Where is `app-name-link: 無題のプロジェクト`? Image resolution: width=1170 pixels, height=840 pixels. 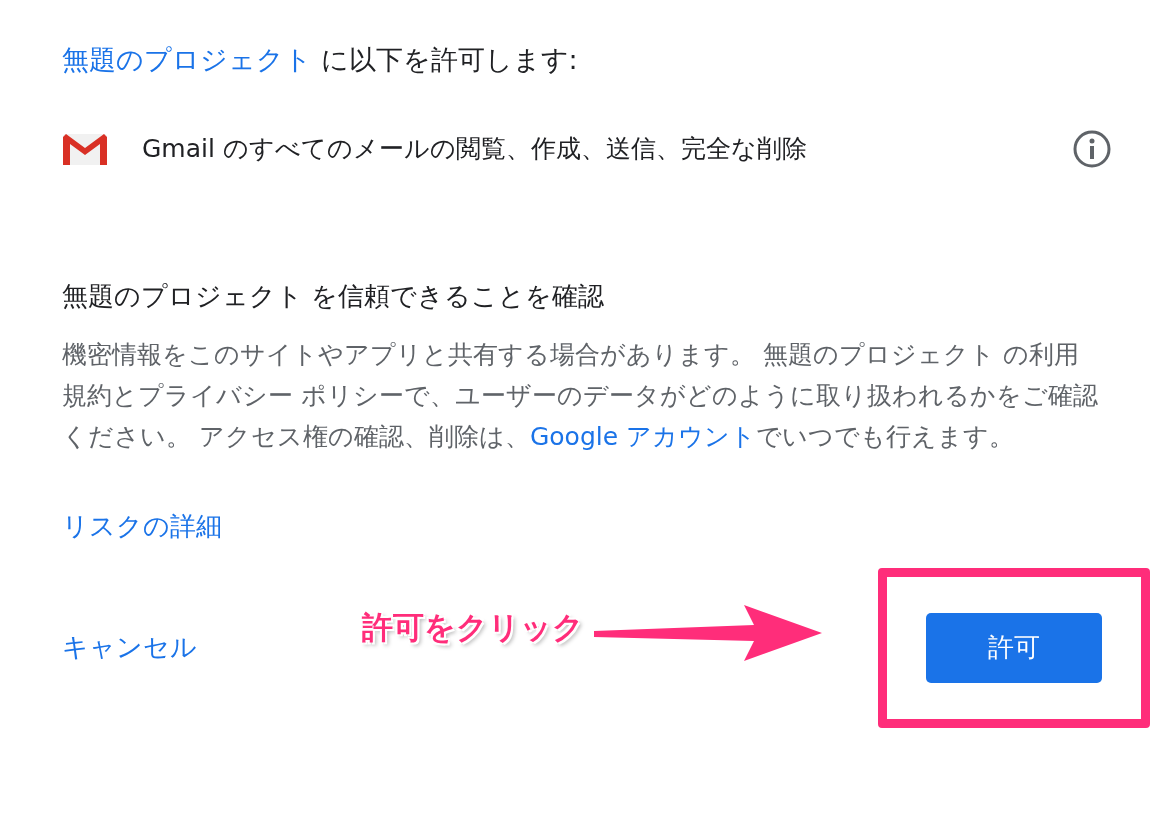
app-name-link: 無題のプロジェクト is located at coordinates (187, 59).